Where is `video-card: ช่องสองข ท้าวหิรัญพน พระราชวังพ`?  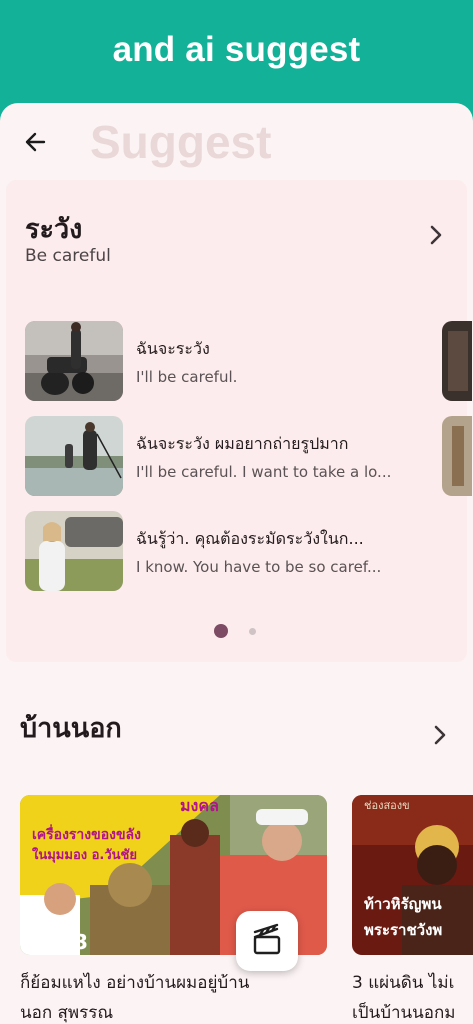 video-card: ช่องสองข ท้าวหิรัญพน พระราชวังพ is located at coordinates (412, 875).